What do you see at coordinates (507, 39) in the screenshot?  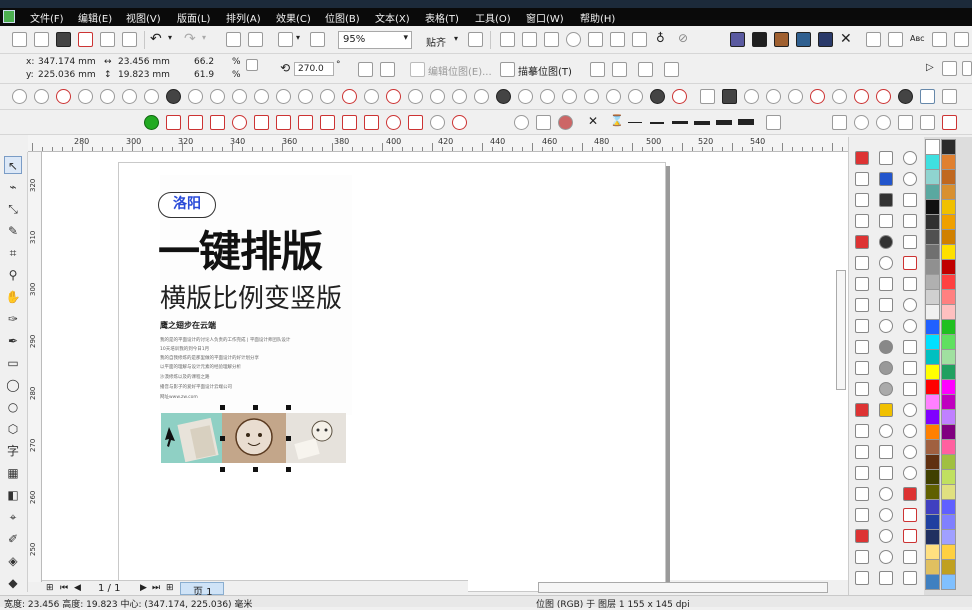 I see `group-icon` at bounding box center [507, 39].